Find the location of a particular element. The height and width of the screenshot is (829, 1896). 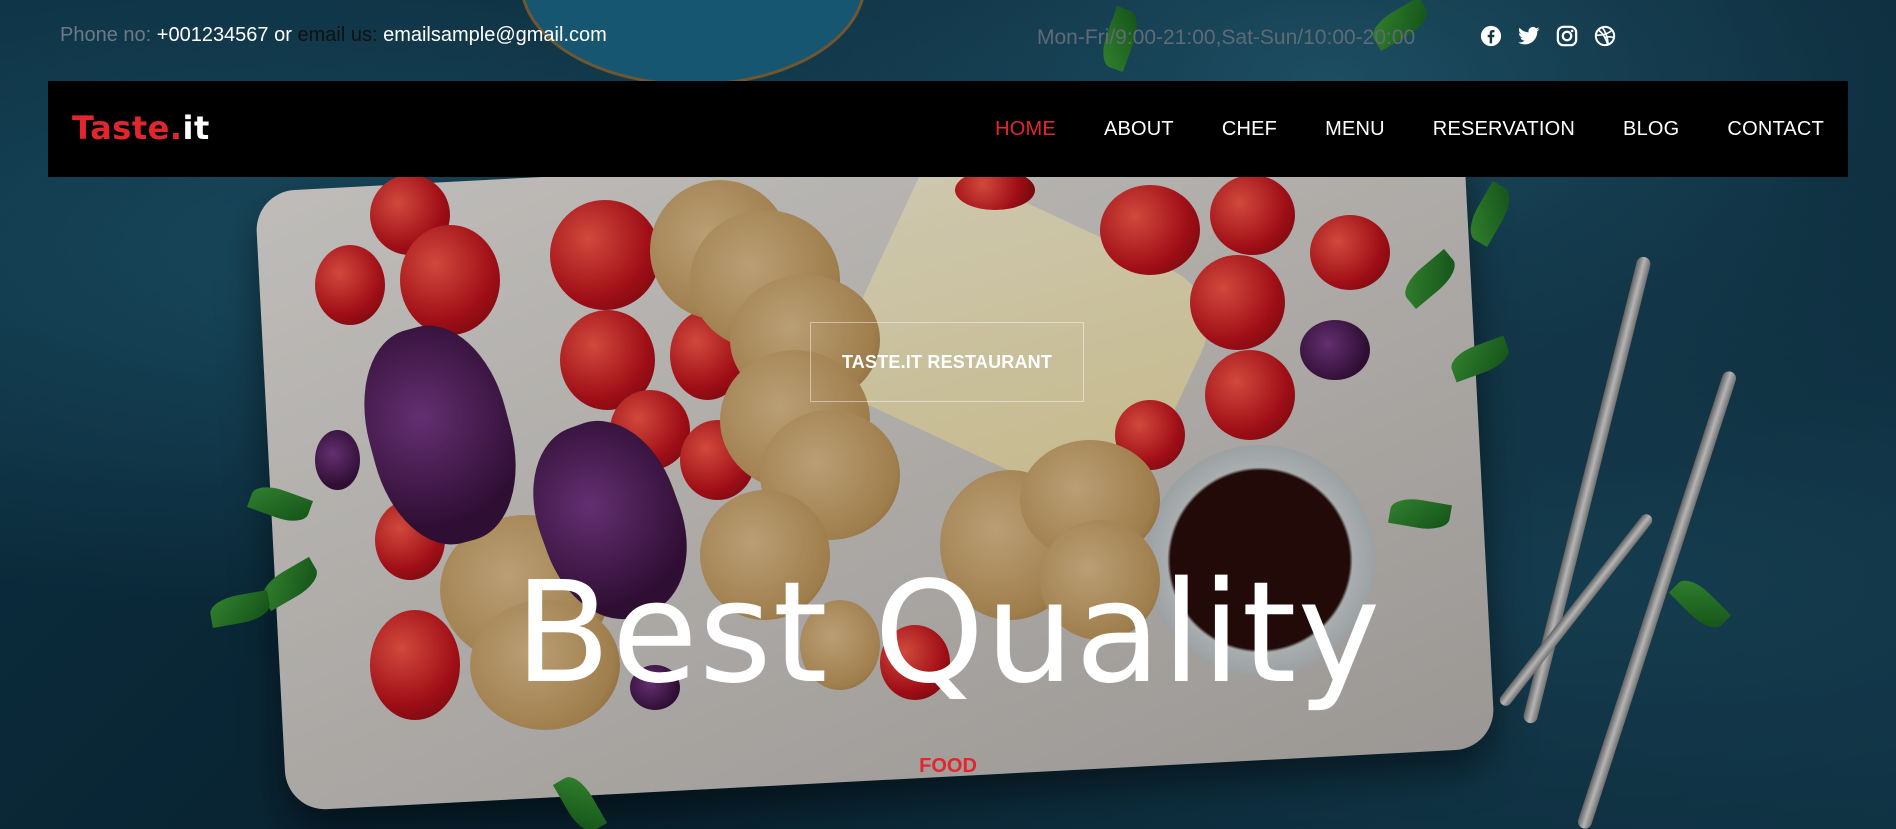

or-text: or is located at coordinates (283, 35).